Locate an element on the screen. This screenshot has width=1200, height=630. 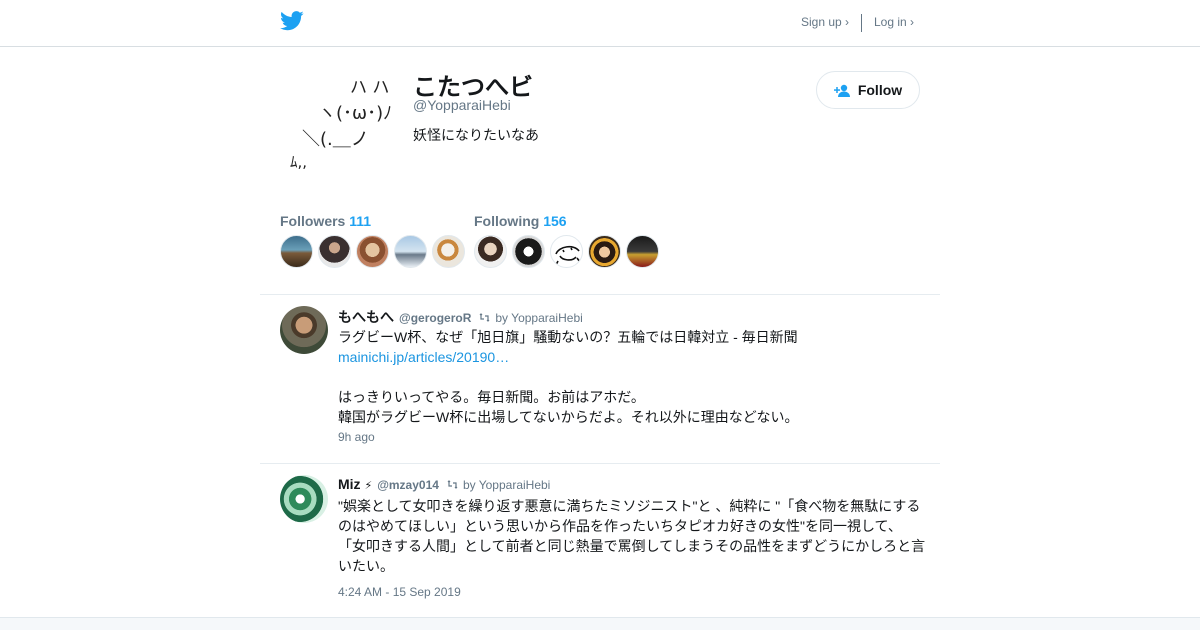
tweet-text-line: ラグビーW杯、なぜ「旭日旗」騒動ないの？五輪では日韓対立 - 毎日新聞 is located at coordinates (568, 337).